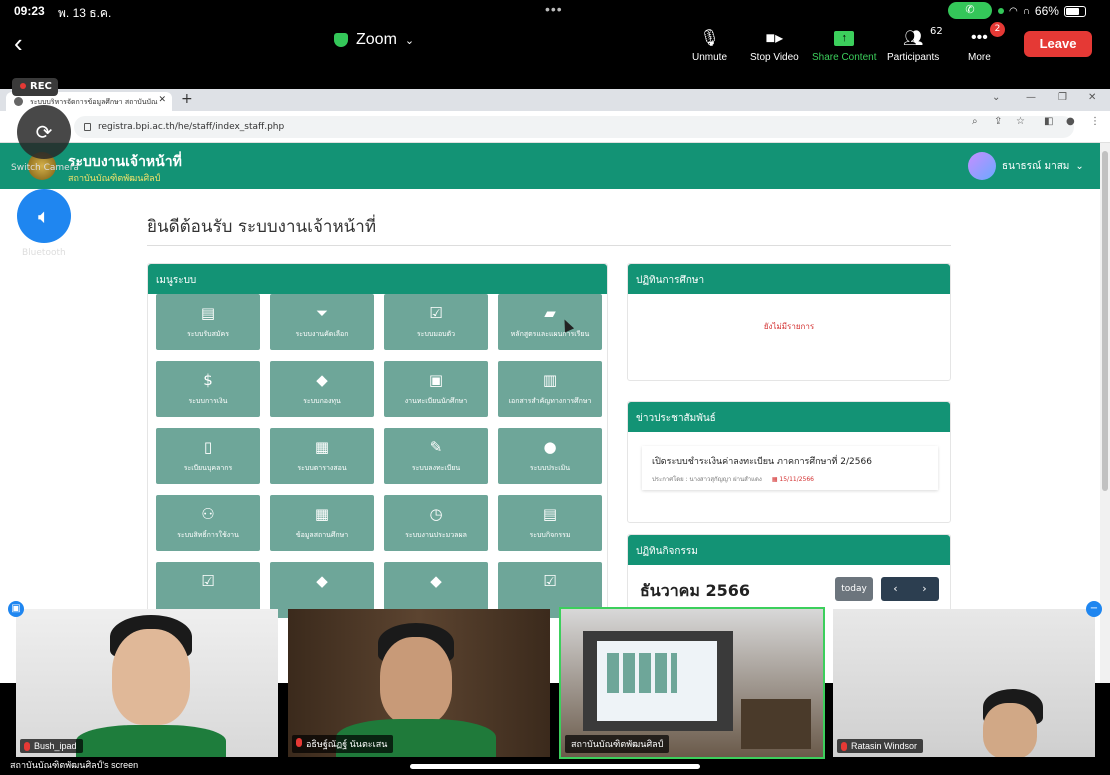  What do you see at coordinates (998, 121) in the screenshot?
I see `share-icon: ⇪` at bounding box center [998, 121].